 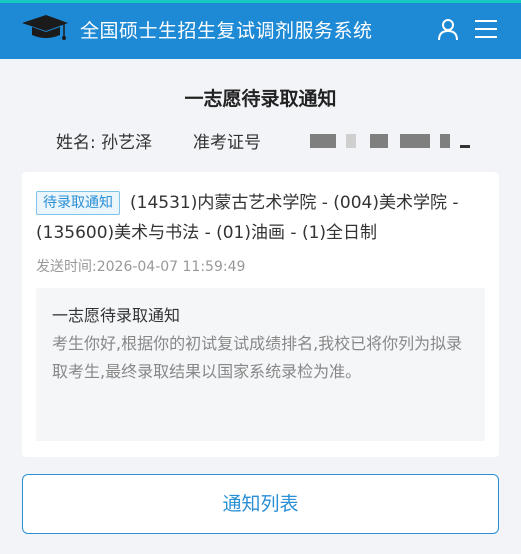 I want to click on exam-id-label: 准考证号, so click(x=226, y=143).